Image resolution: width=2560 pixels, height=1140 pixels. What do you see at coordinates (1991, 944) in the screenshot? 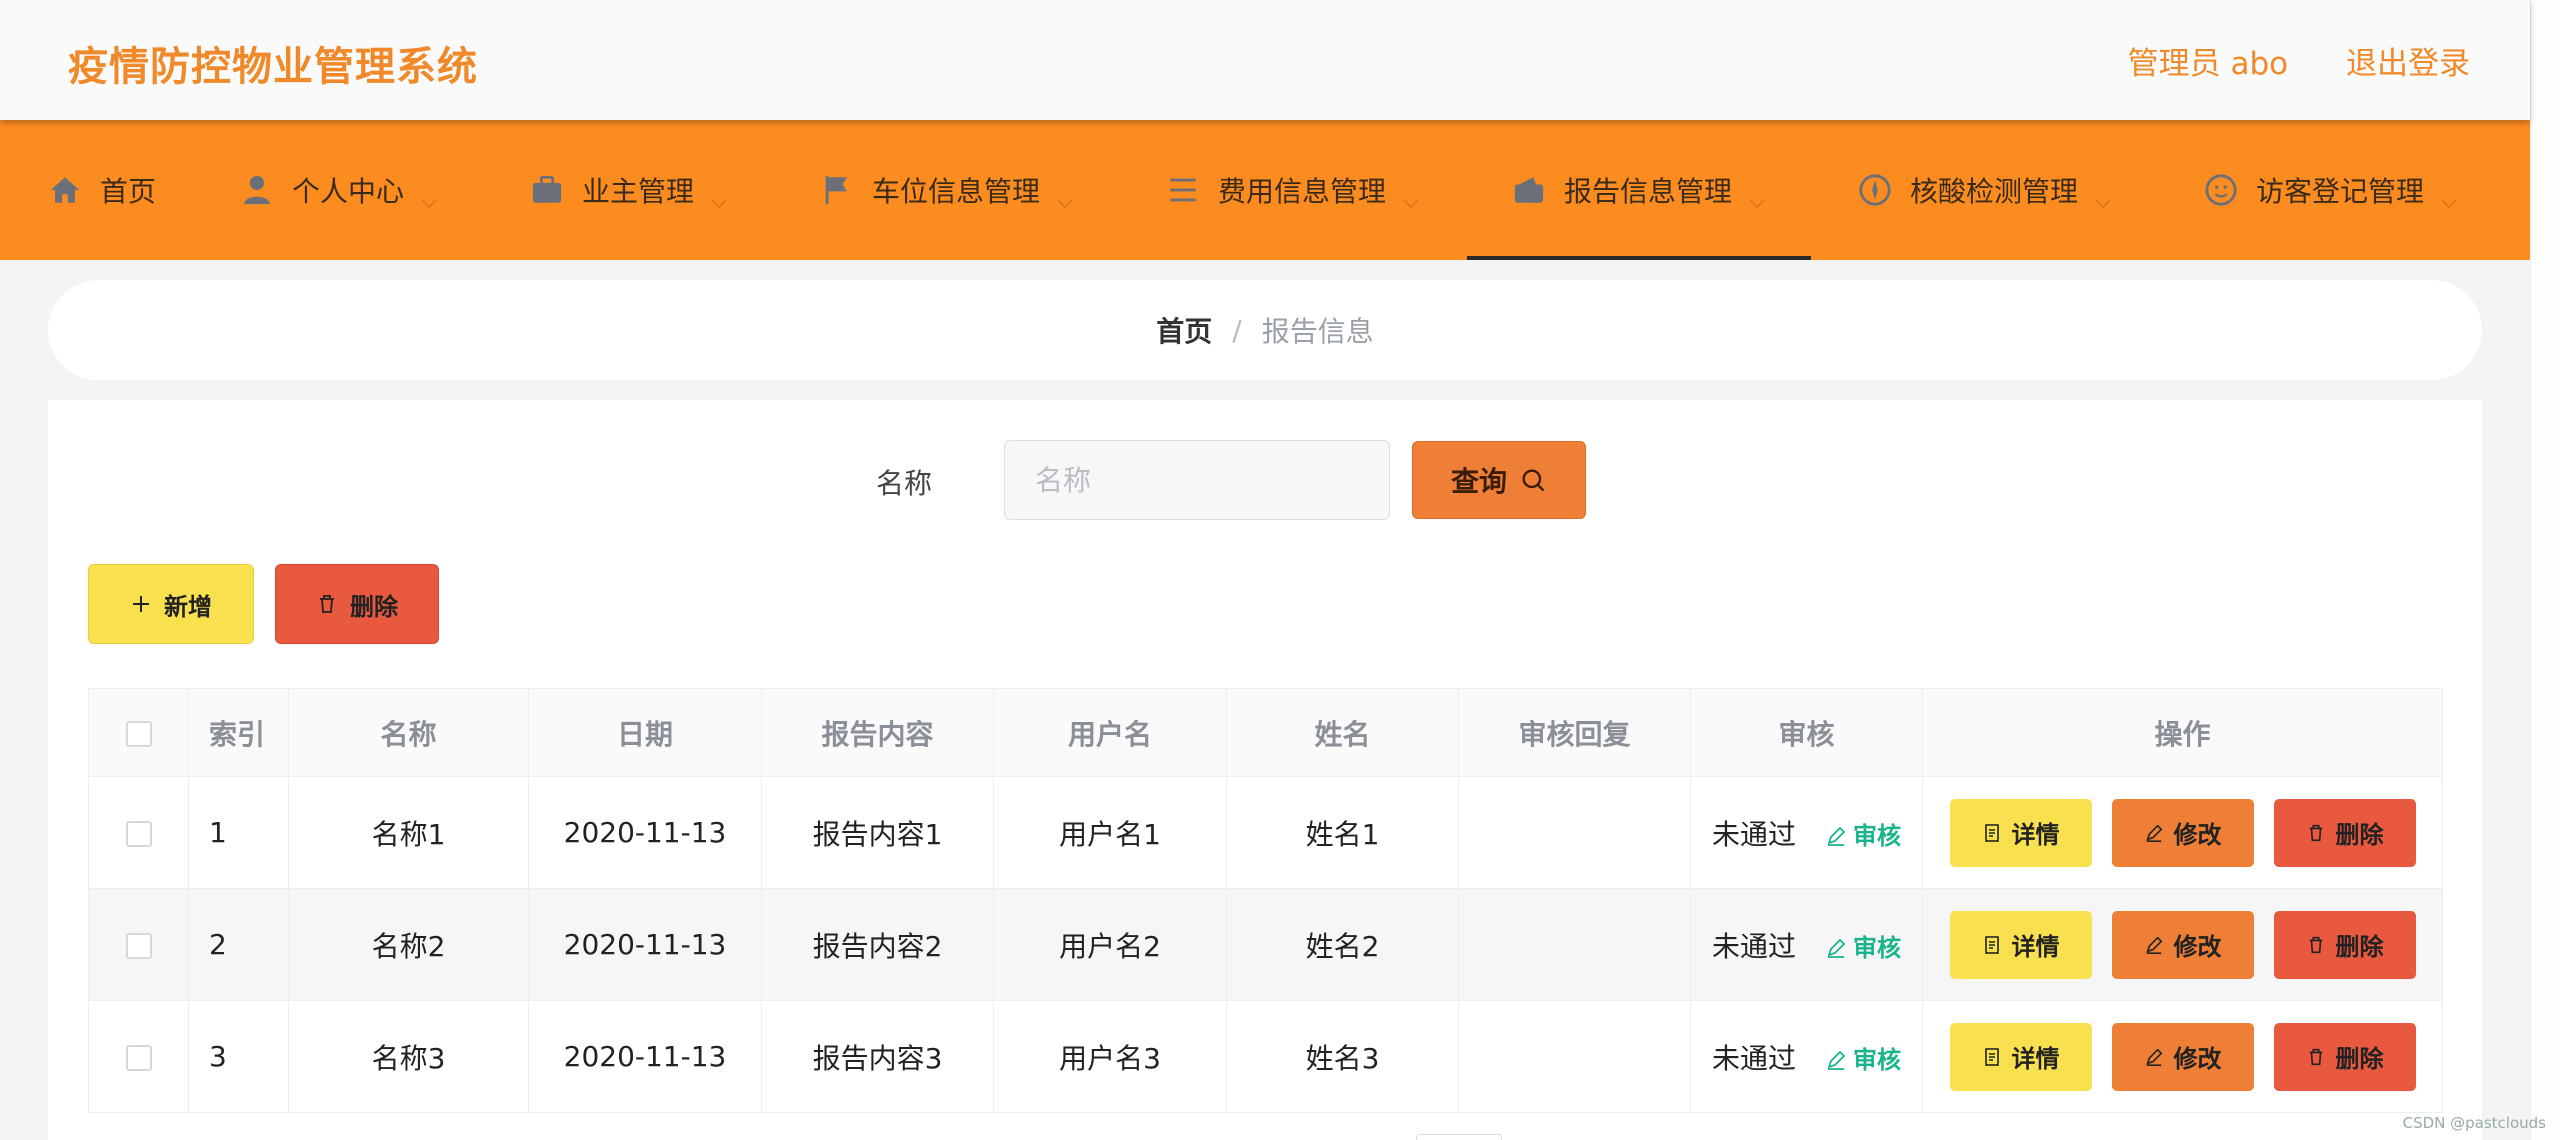
I see `document-icon` at bounding box center [1991, 944].